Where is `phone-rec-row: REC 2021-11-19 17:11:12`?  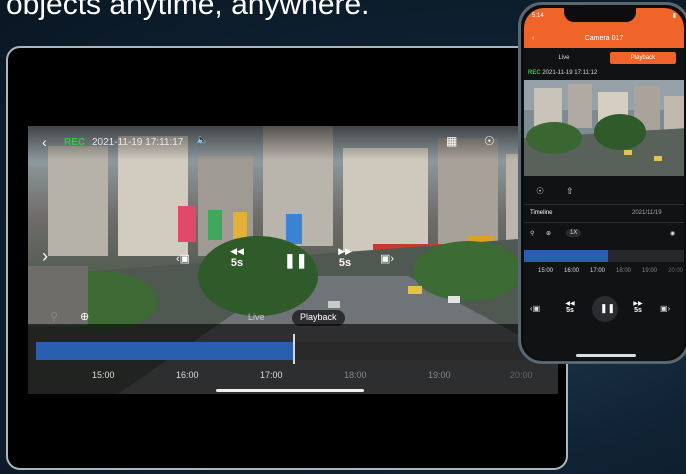
phone-rec-row: REC 2021-11-19 17:11:12 is located at coordinates (562, 73).